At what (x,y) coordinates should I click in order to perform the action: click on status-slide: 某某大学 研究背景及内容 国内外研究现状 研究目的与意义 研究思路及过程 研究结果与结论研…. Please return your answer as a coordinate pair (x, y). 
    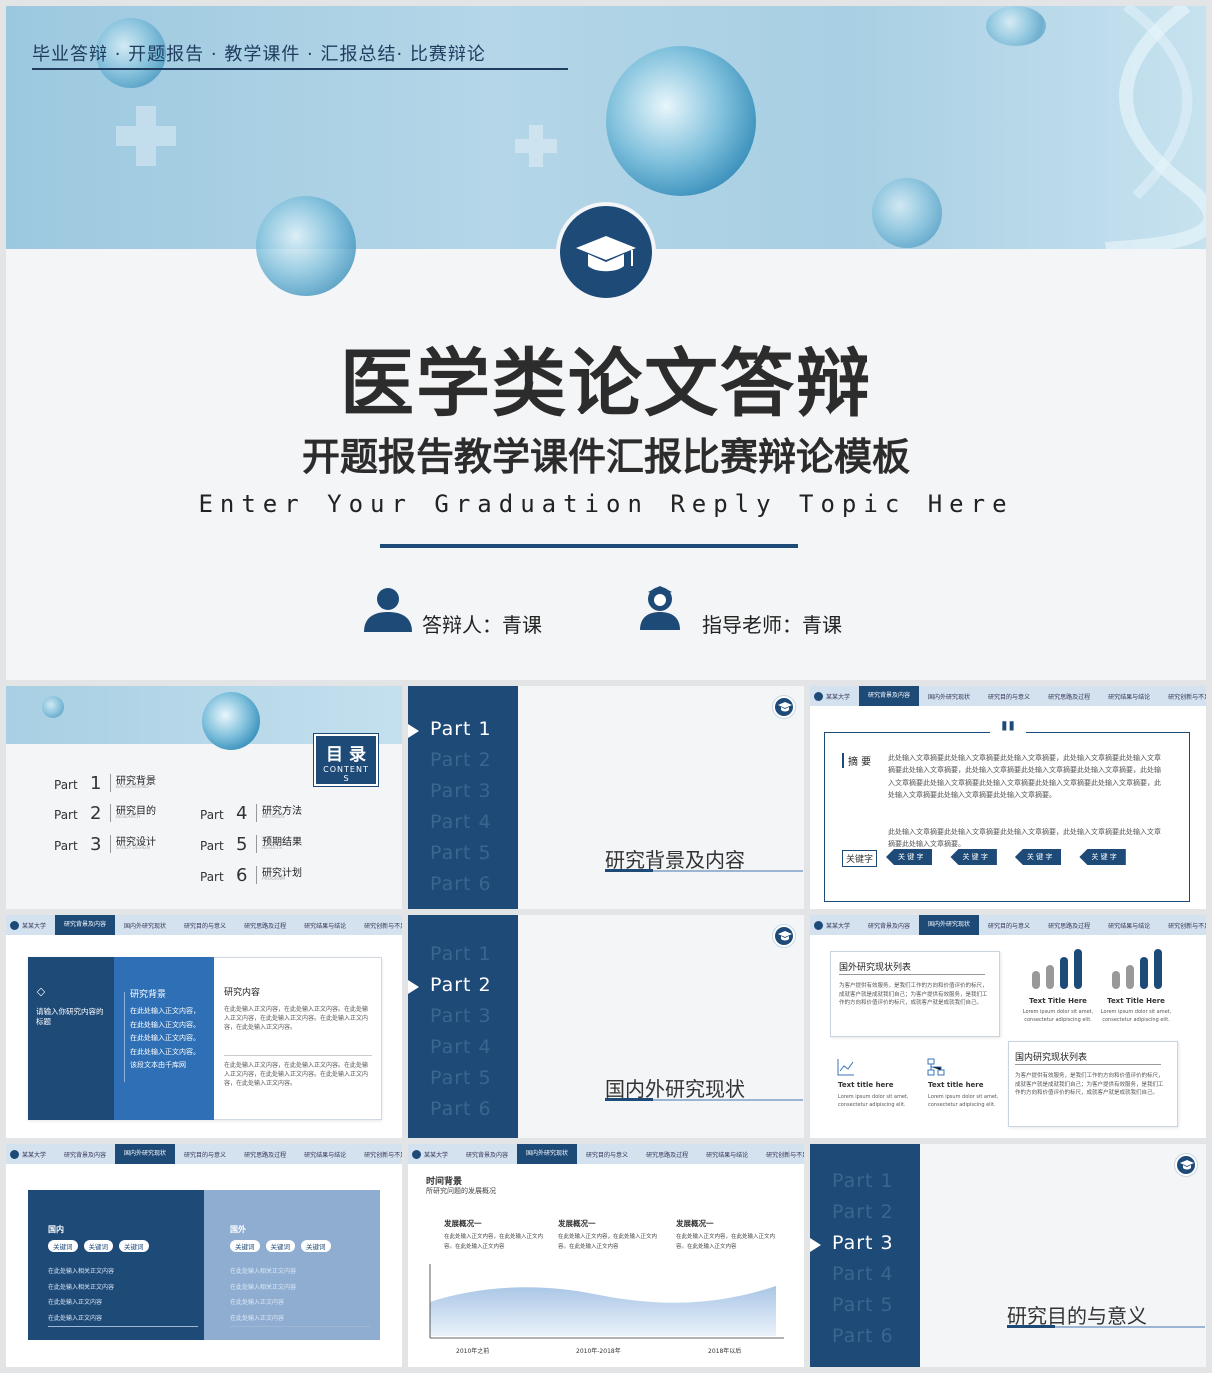
    Looking at the image, I should click on (1008, 1026).